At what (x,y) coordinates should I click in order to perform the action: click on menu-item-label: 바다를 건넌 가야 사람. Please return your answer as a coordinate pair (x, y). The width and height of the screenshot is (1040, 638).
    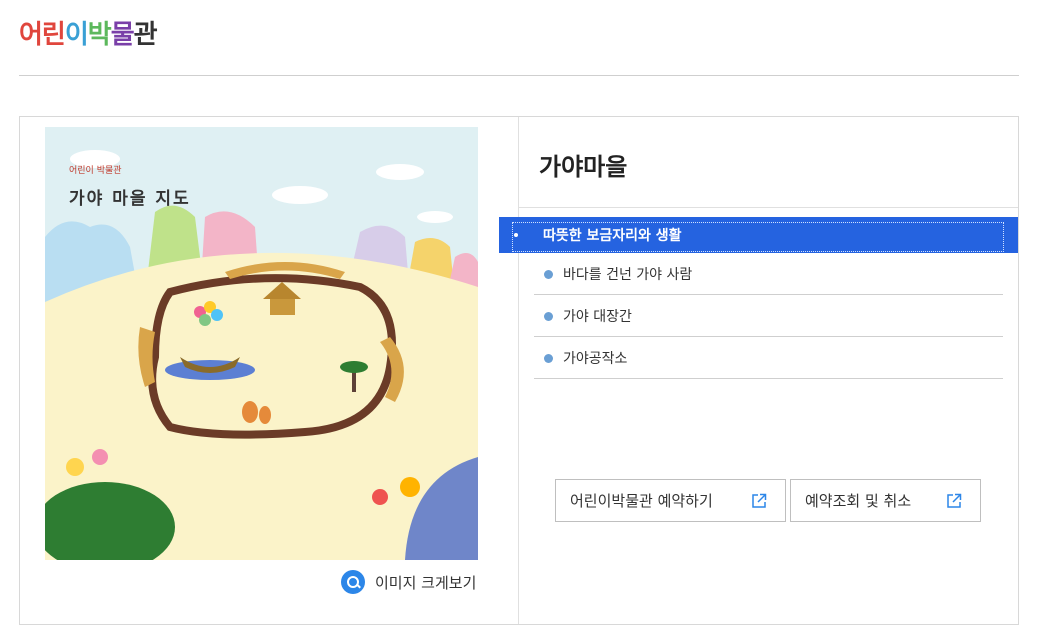
    Looking at the image, I should click on (628, 275).